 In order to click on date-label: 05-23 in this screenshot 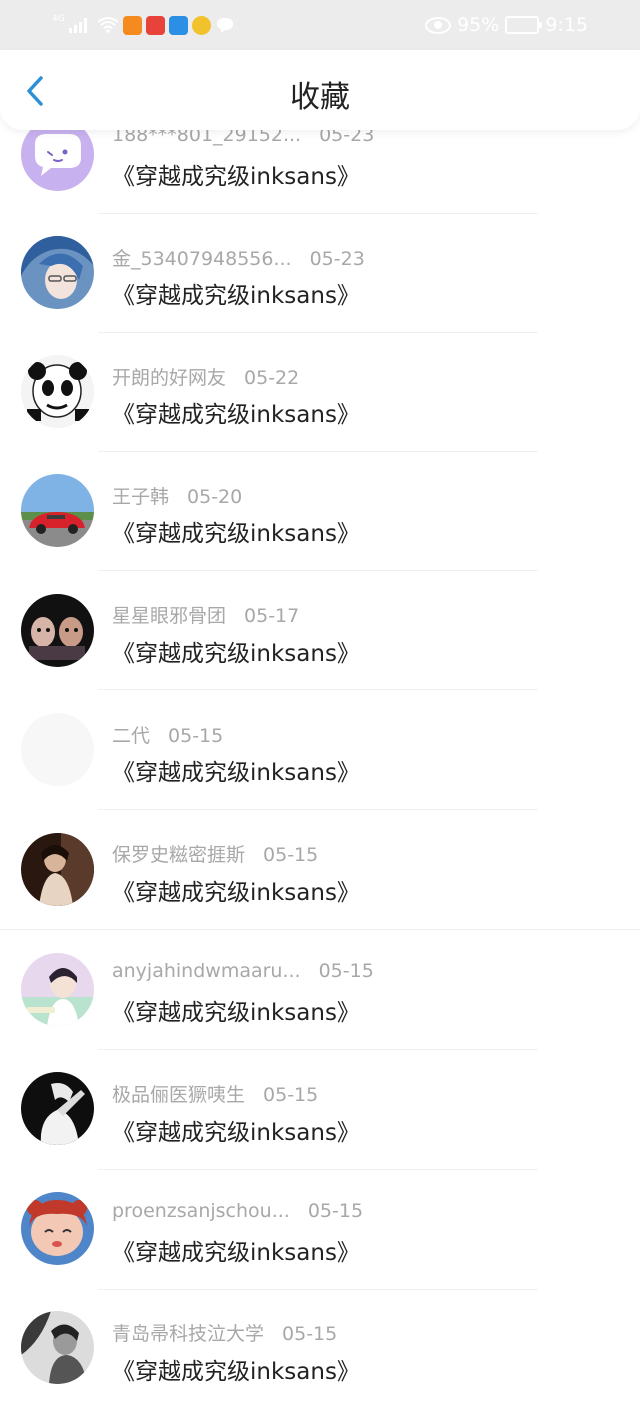, I will do `click(337, 259)`.